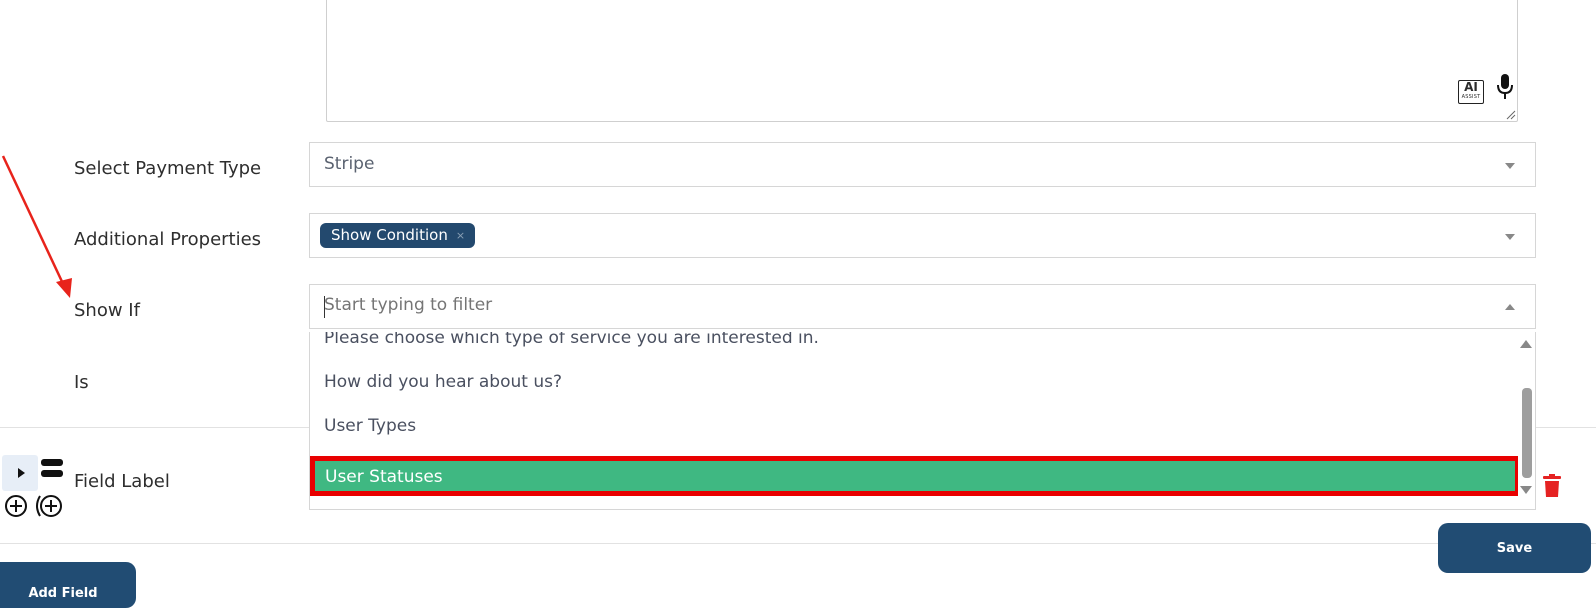  Describe the element at coordinates (1505, 87) in the screenshot. I see `microphone-icon` at that location.